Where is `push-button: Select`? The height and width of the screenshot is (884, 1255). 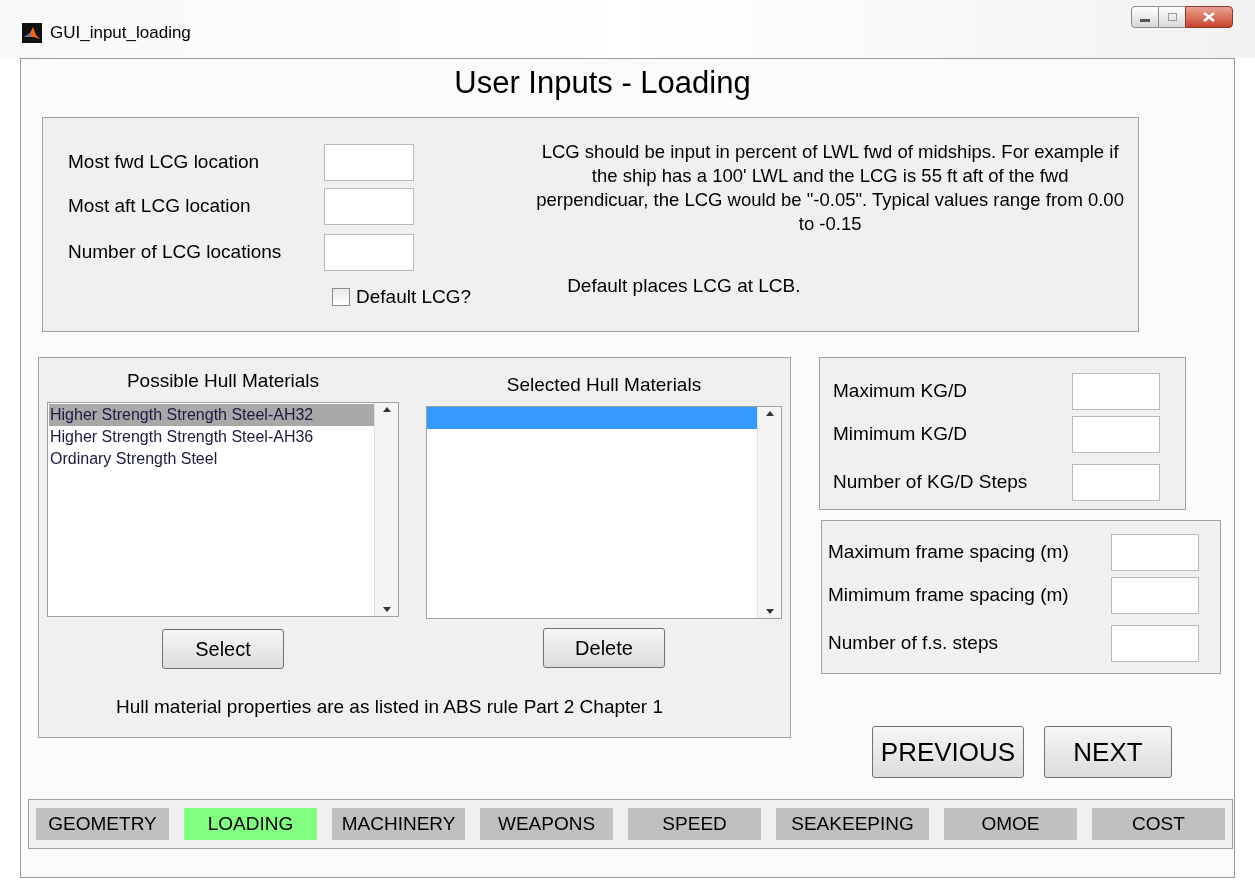
push-button: Select is located at coordinates (223, 648).